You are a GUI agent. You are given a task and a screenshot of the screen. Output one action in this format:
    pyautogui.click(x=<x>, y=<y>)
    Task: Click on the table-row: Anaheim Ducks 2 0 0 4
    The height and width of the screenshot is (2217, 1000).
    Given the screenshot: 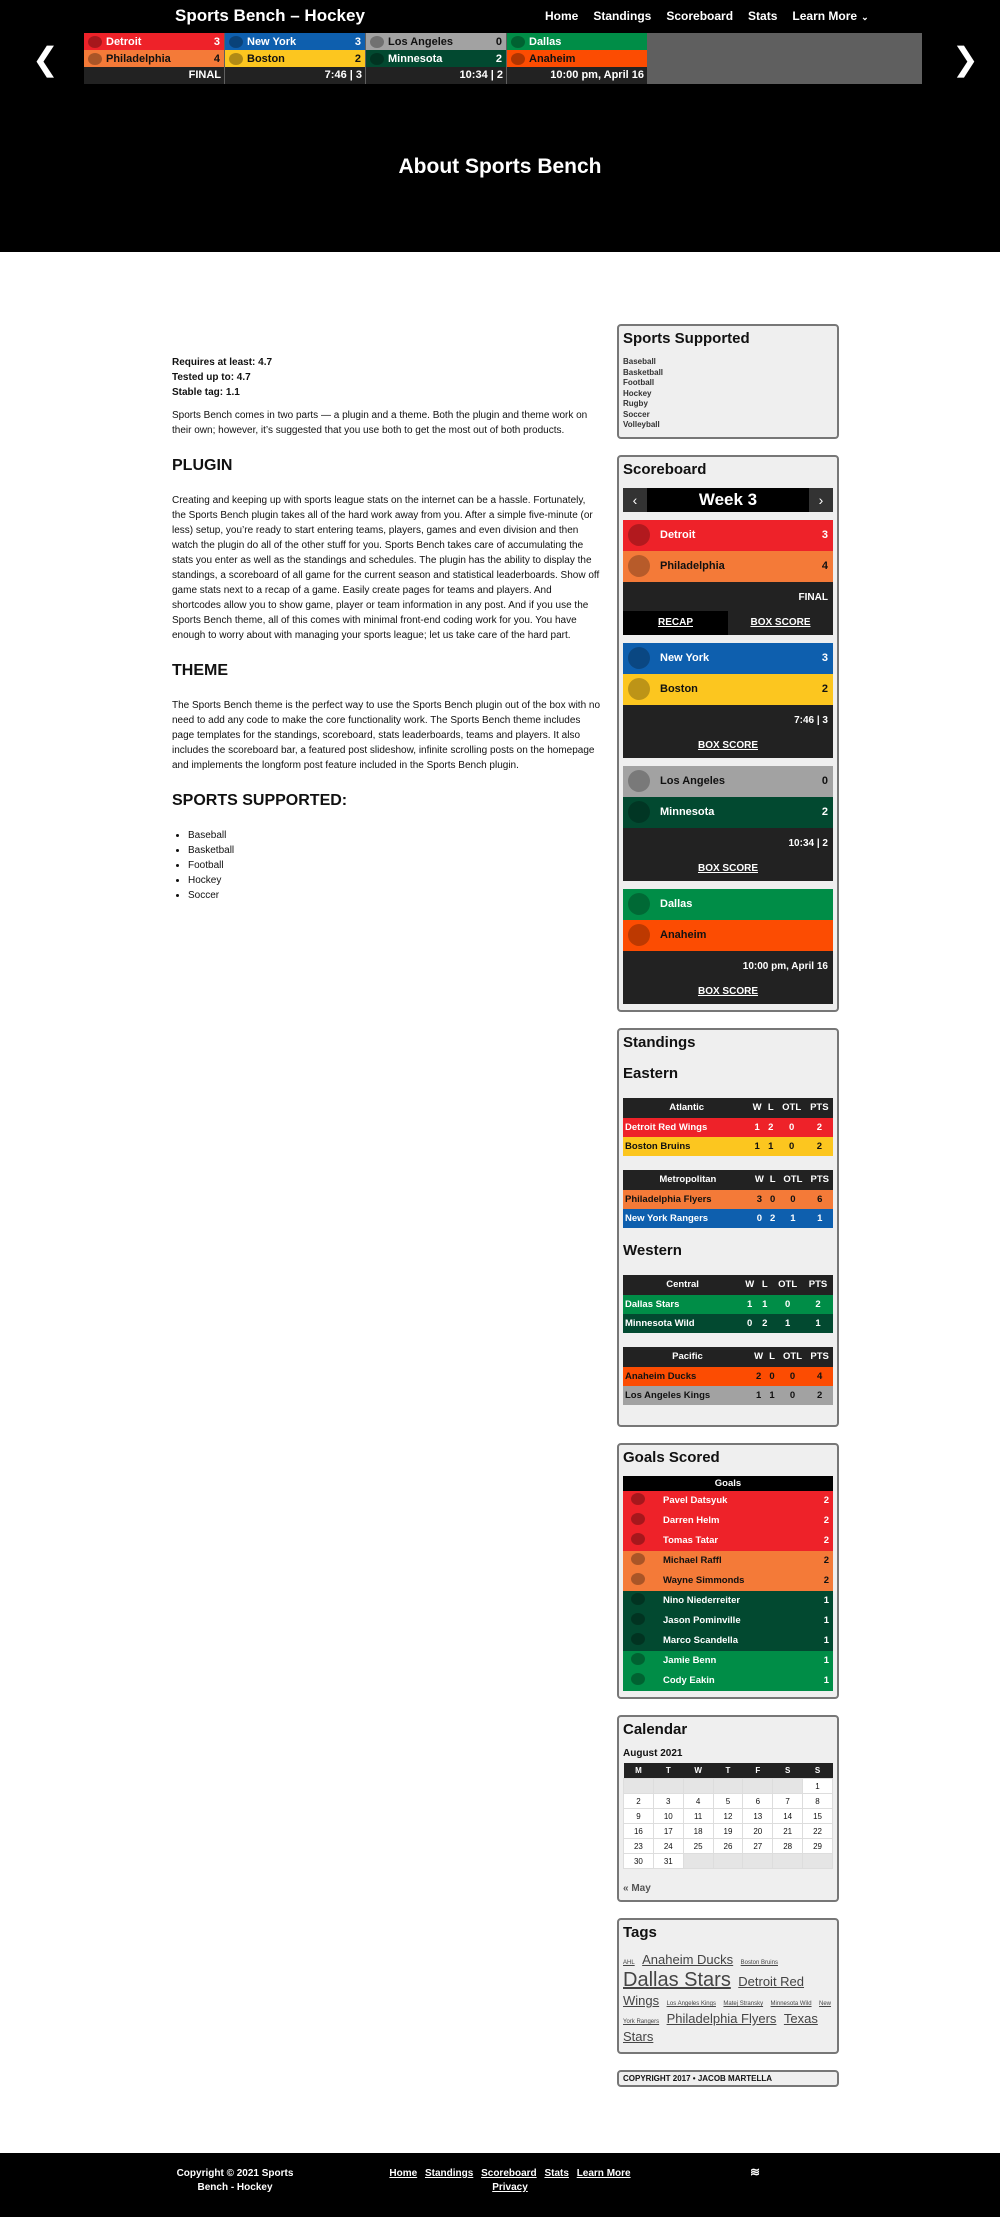 What is the action you would take?
    pyautogui.click(x=728, y=1376)
    